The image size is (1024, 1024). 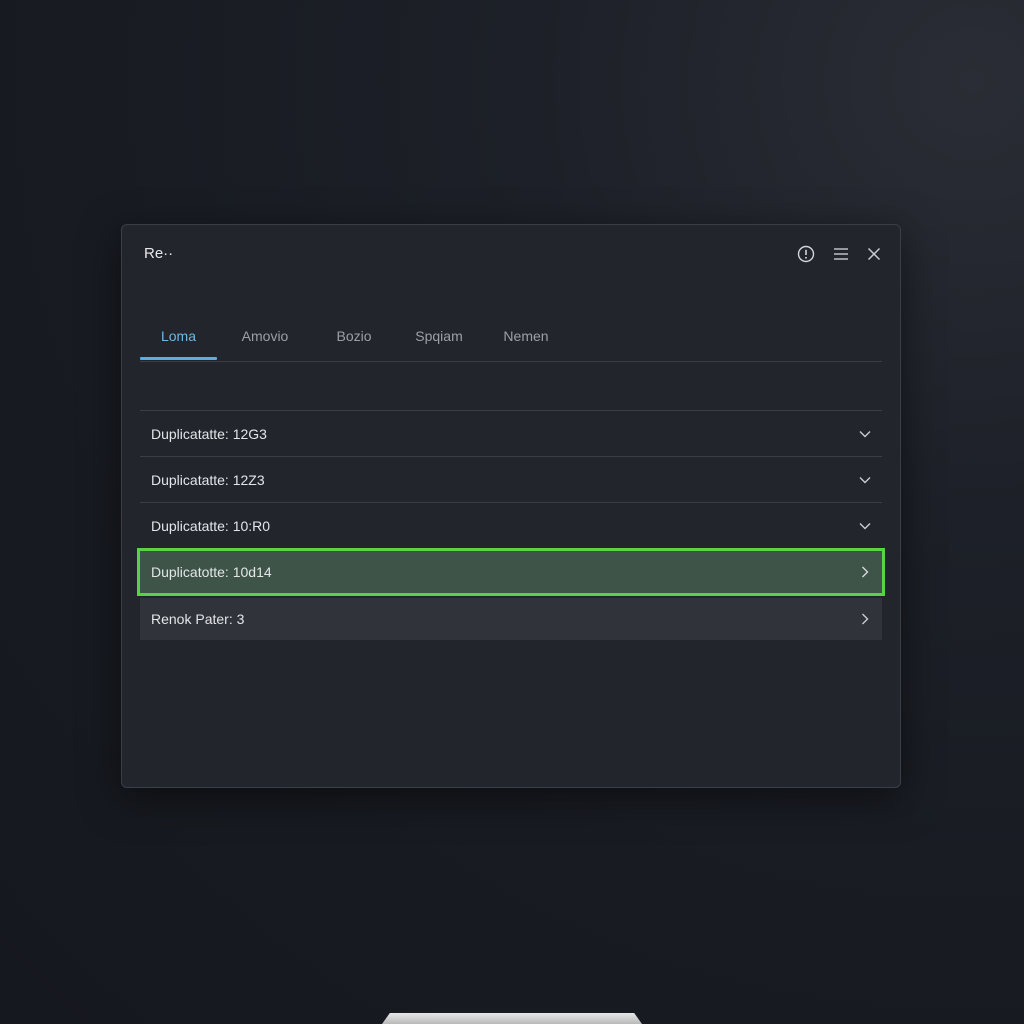 I want to click on monitor-stand, so click(x=512, y=1018).